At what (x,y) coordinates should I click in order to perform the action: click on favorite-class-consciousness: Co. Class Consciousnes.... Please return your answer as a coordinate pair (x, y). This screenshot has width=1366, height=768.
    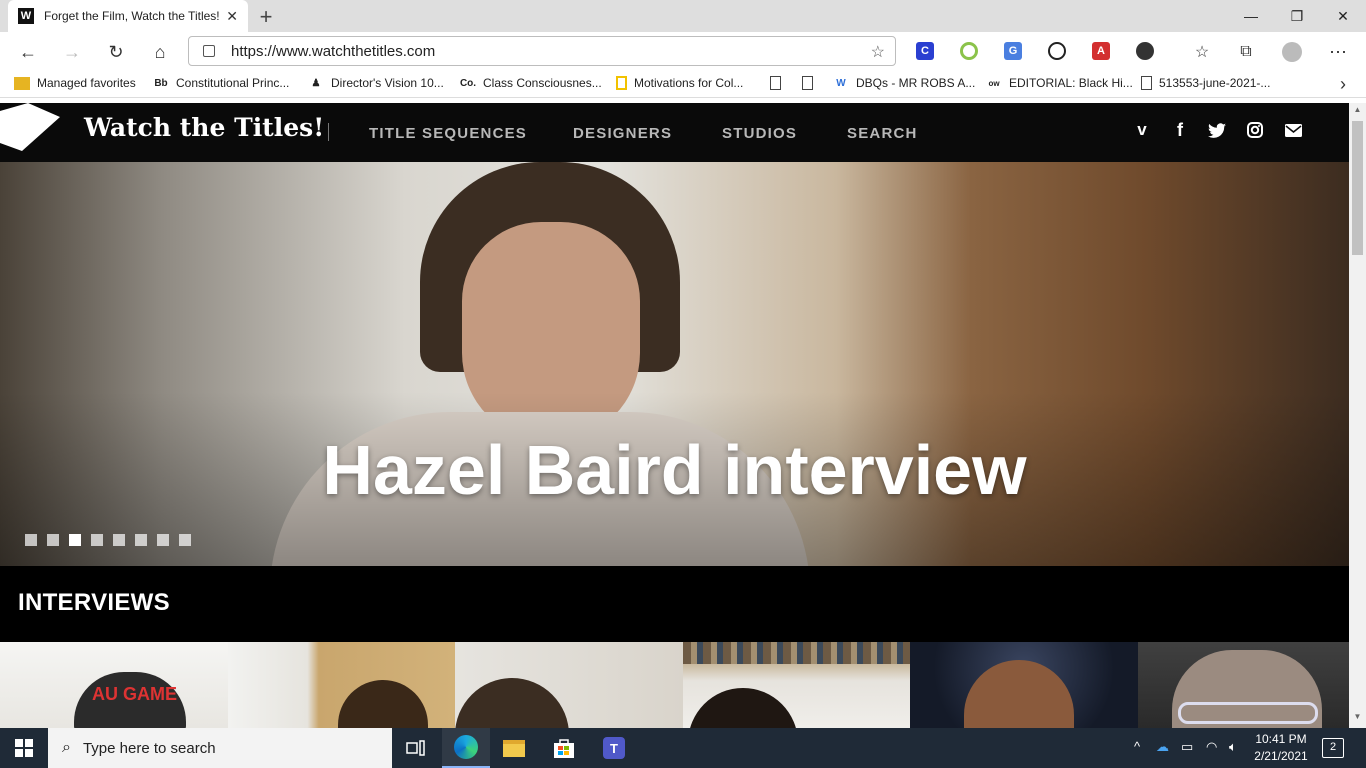
    Looking at the image, I should click on (531, 83).